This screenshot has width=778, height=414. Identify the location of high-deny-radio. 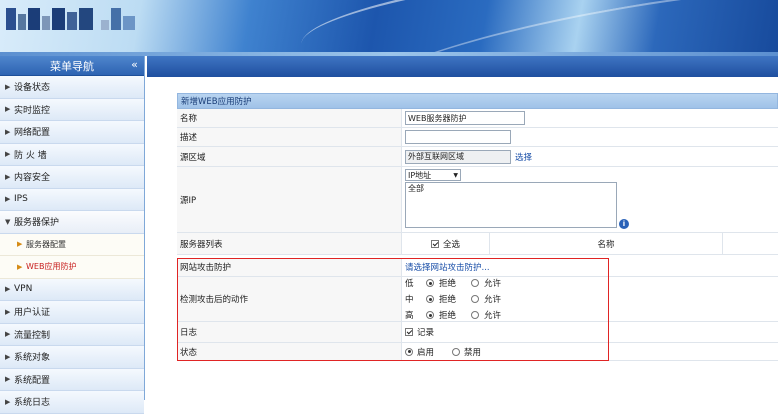
(430, 315).